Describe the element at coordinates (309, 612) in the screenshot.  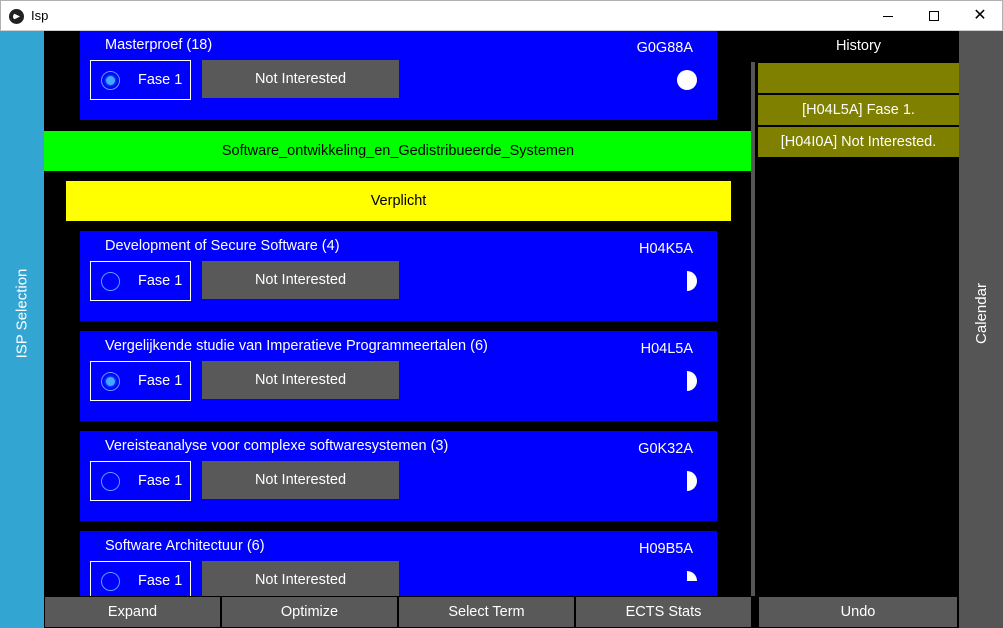
I see `optimize-button: Optimize` at that location.